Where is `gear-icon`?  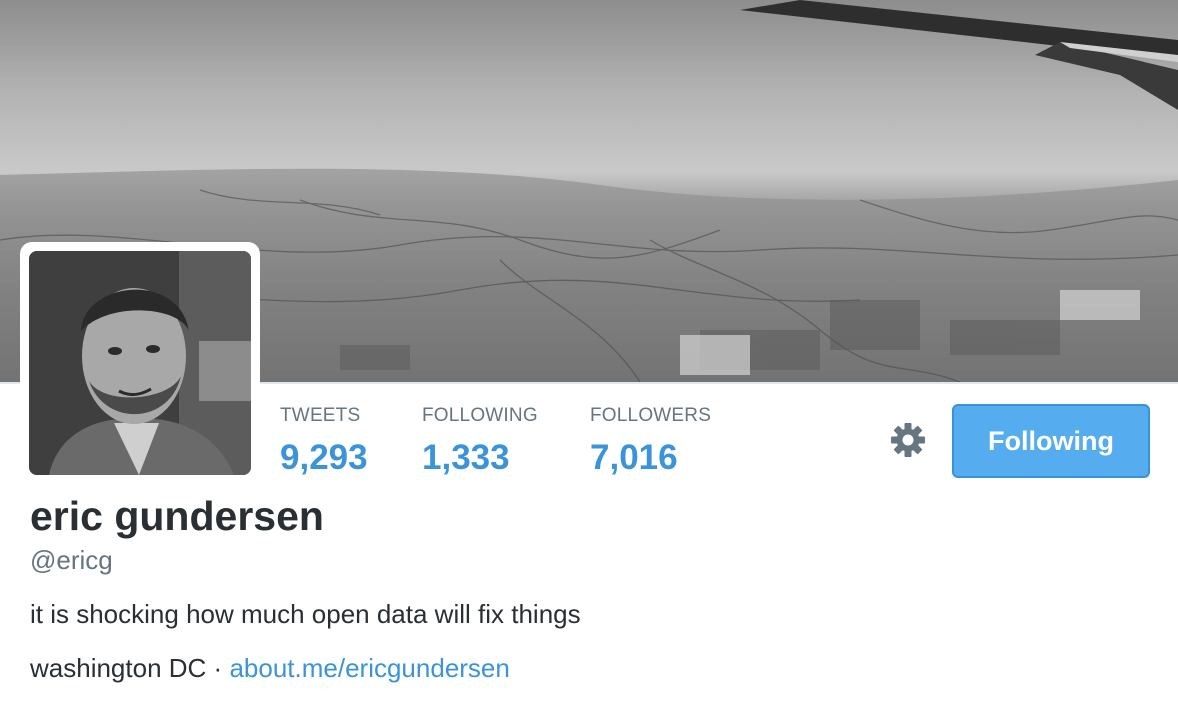
gear-icon is located at coordinates (908, 440).